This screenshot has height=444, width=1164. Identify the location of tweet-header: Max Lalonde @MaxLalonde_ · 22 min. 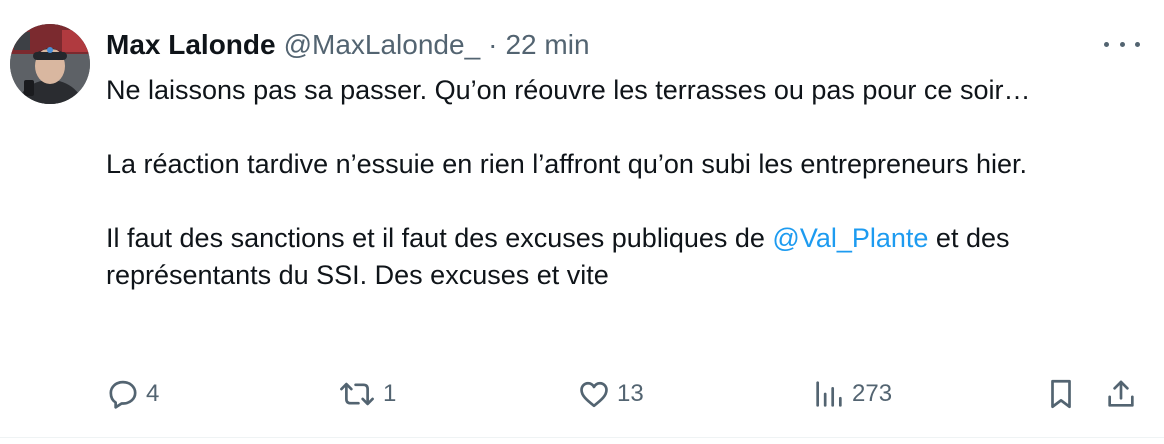
(348, 45).